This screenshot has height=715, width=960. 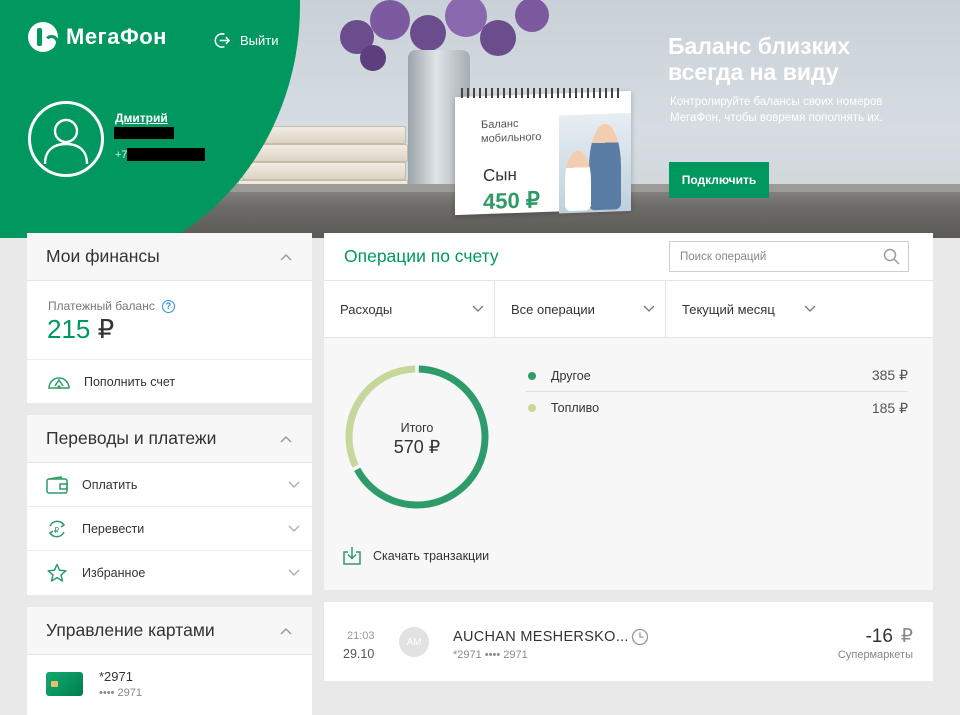 I want to click on clock-icon, so click(x=640, y=637).